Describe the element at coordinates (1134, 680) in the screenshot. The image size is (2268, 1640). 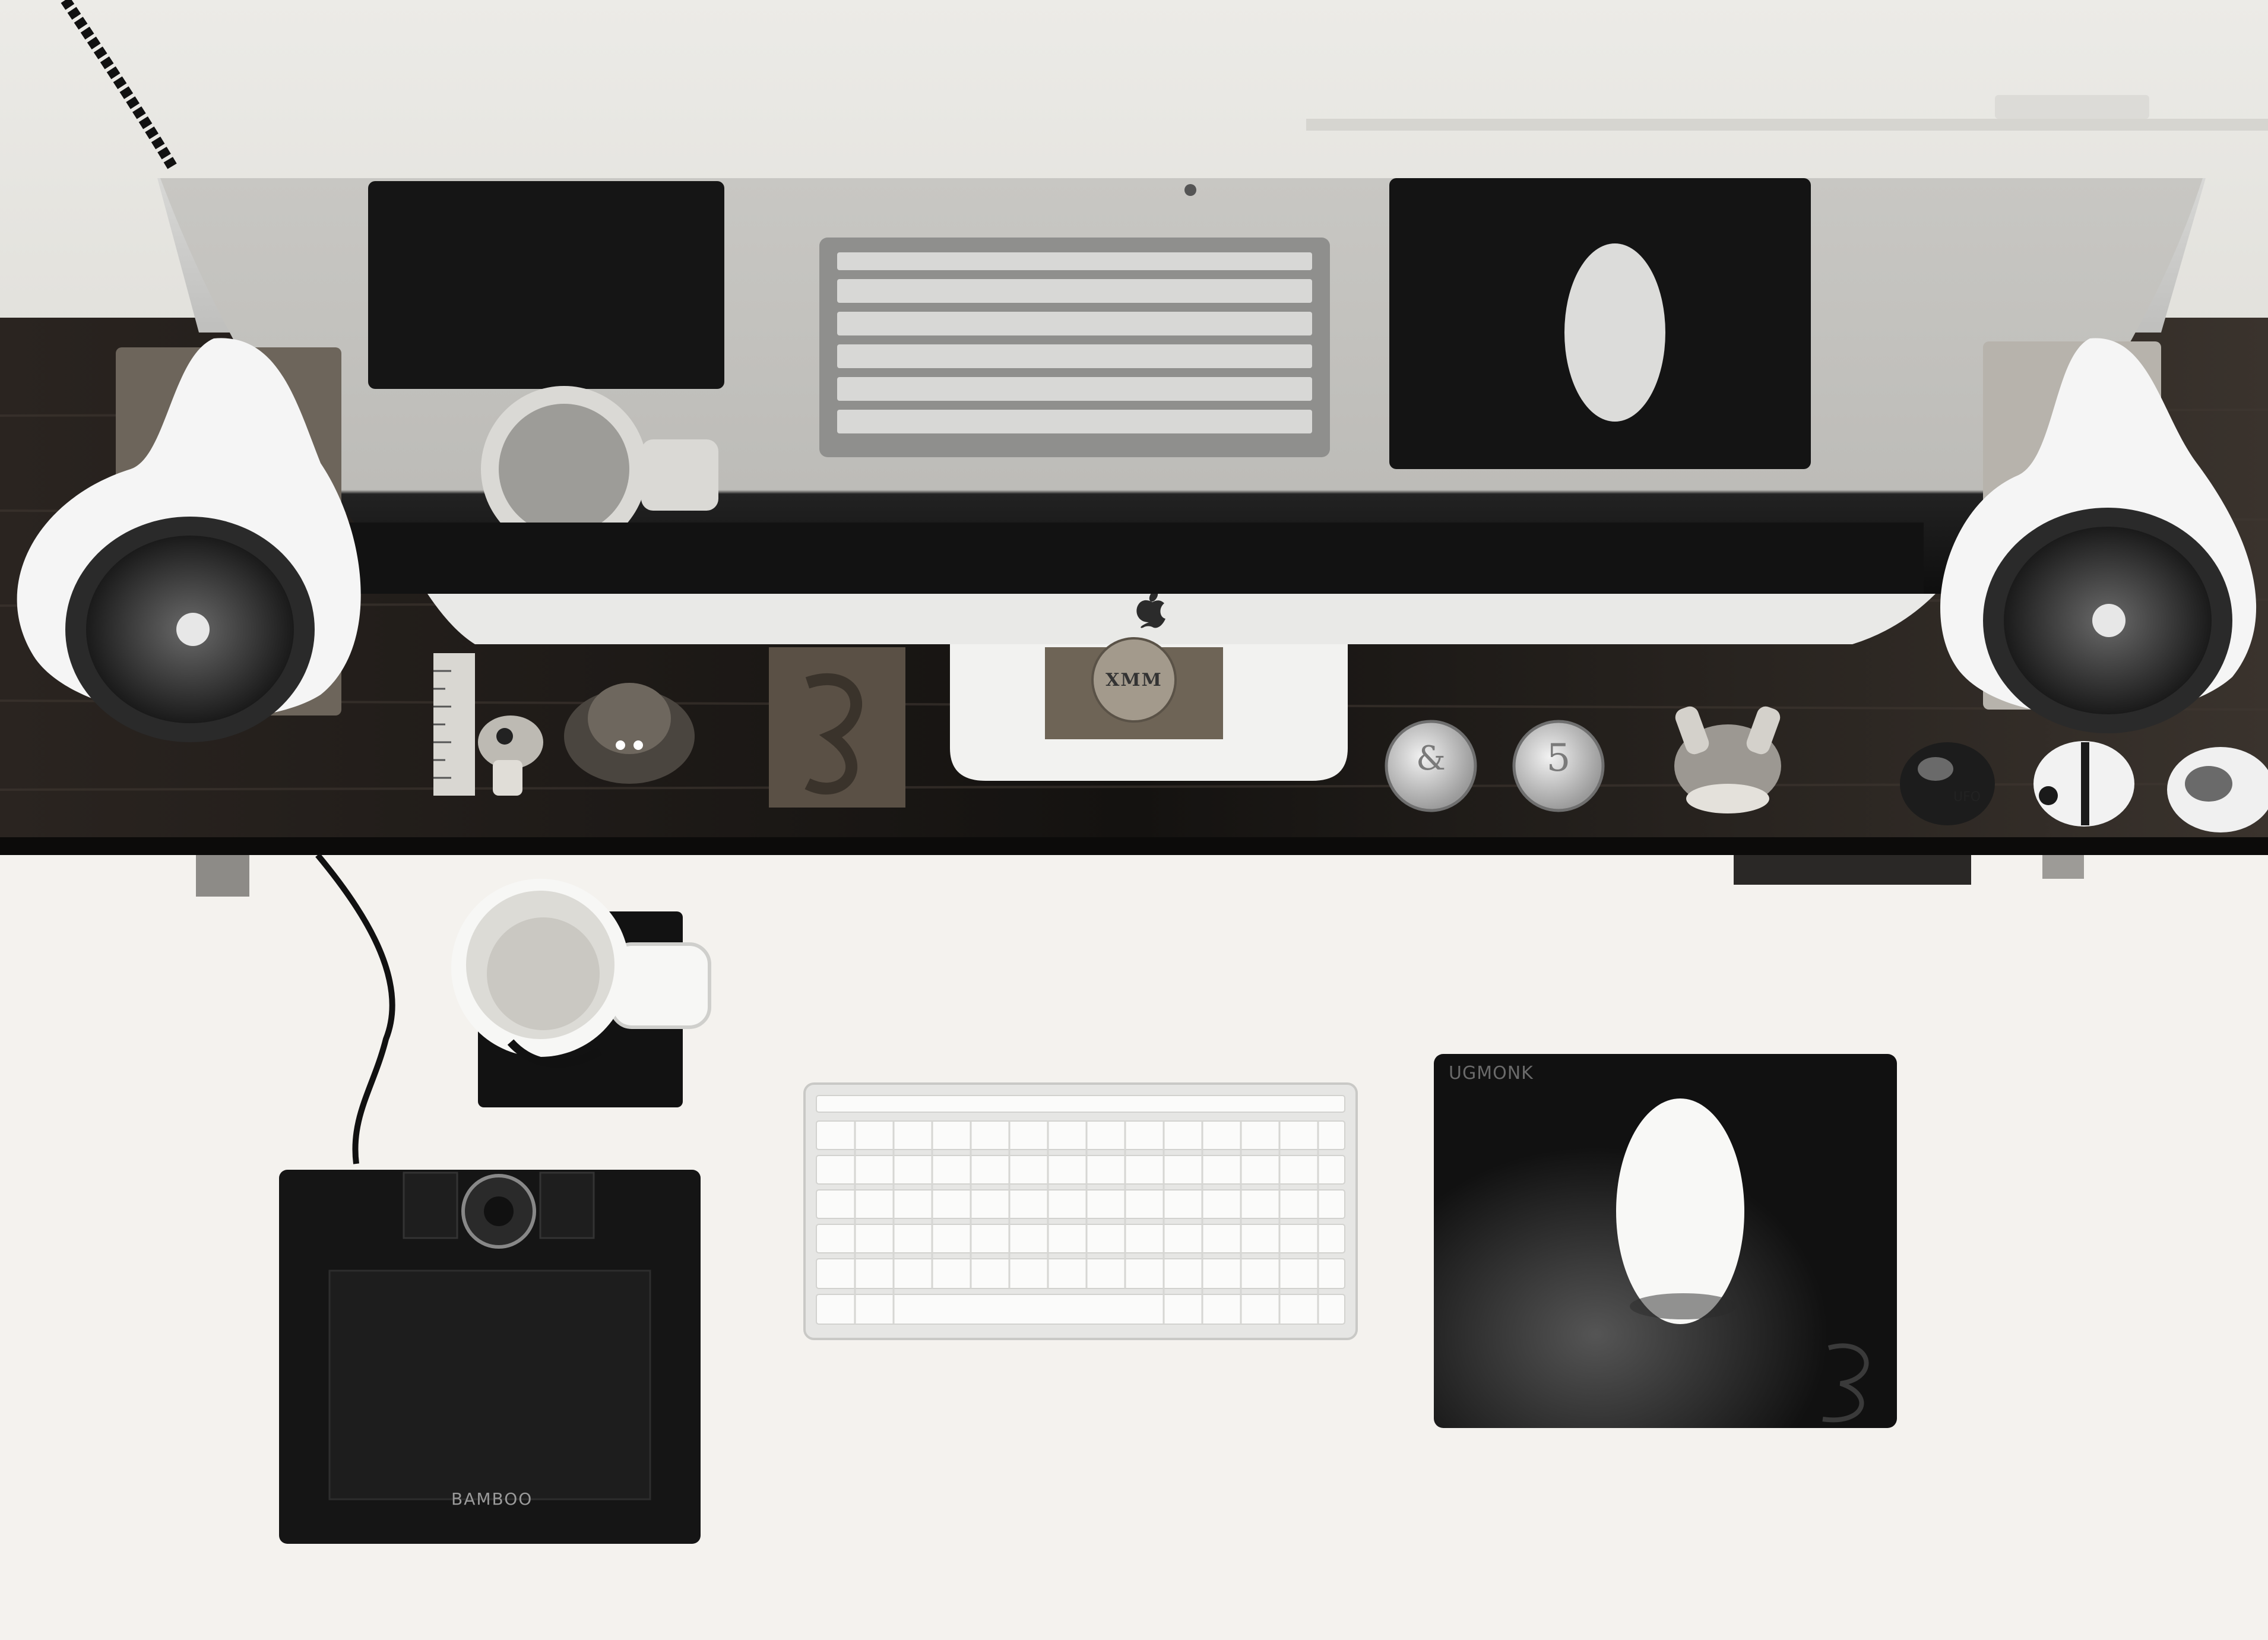
I see `plaque-seal` at that location.